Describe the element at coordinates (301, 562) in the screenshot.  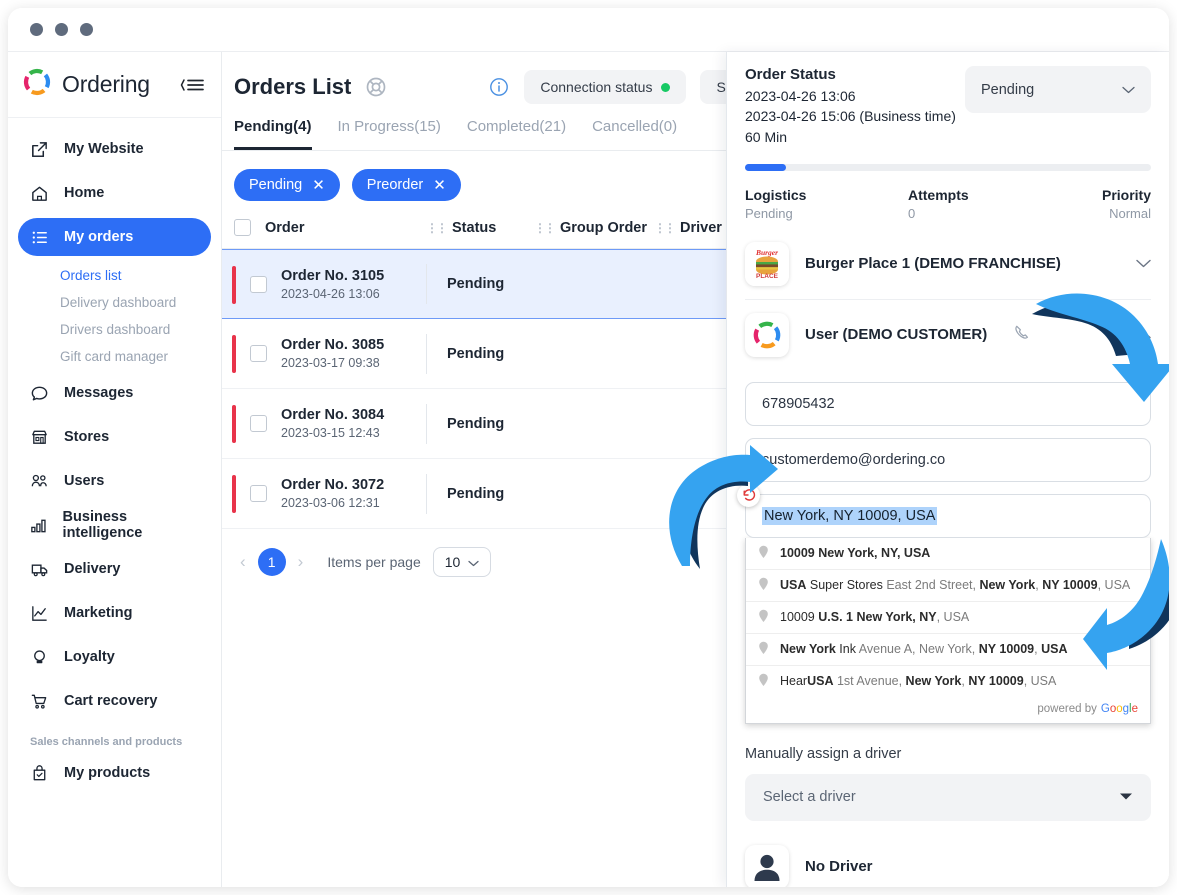
I see `pagination-next-button: ›` at that location.